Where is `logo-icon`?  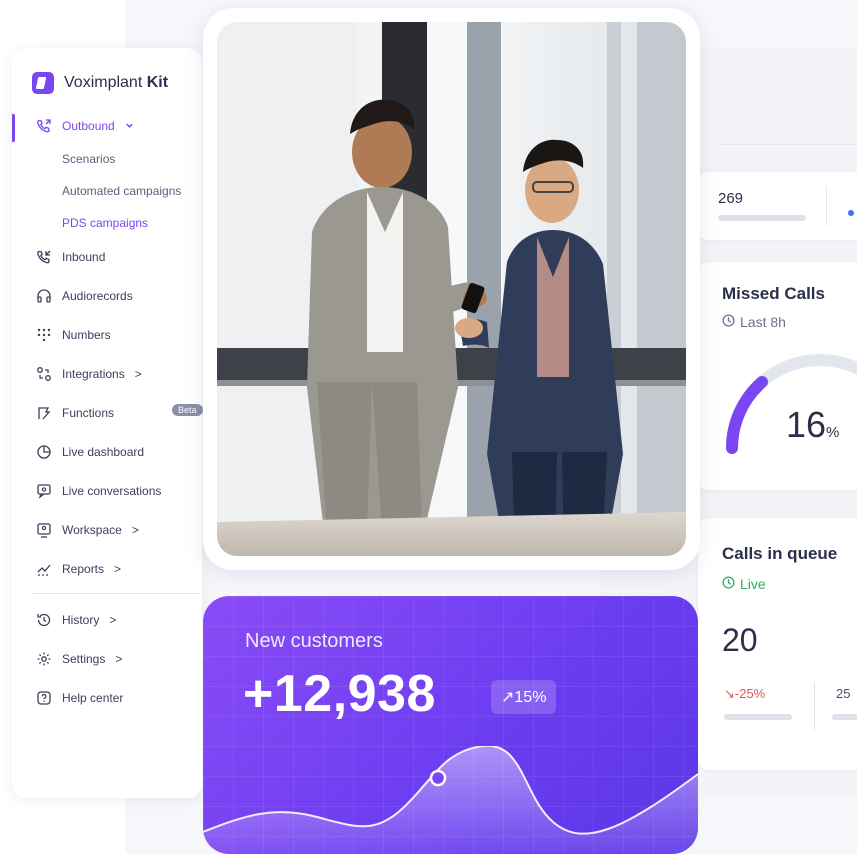 logo-icon is located at coordinates (43, 83).